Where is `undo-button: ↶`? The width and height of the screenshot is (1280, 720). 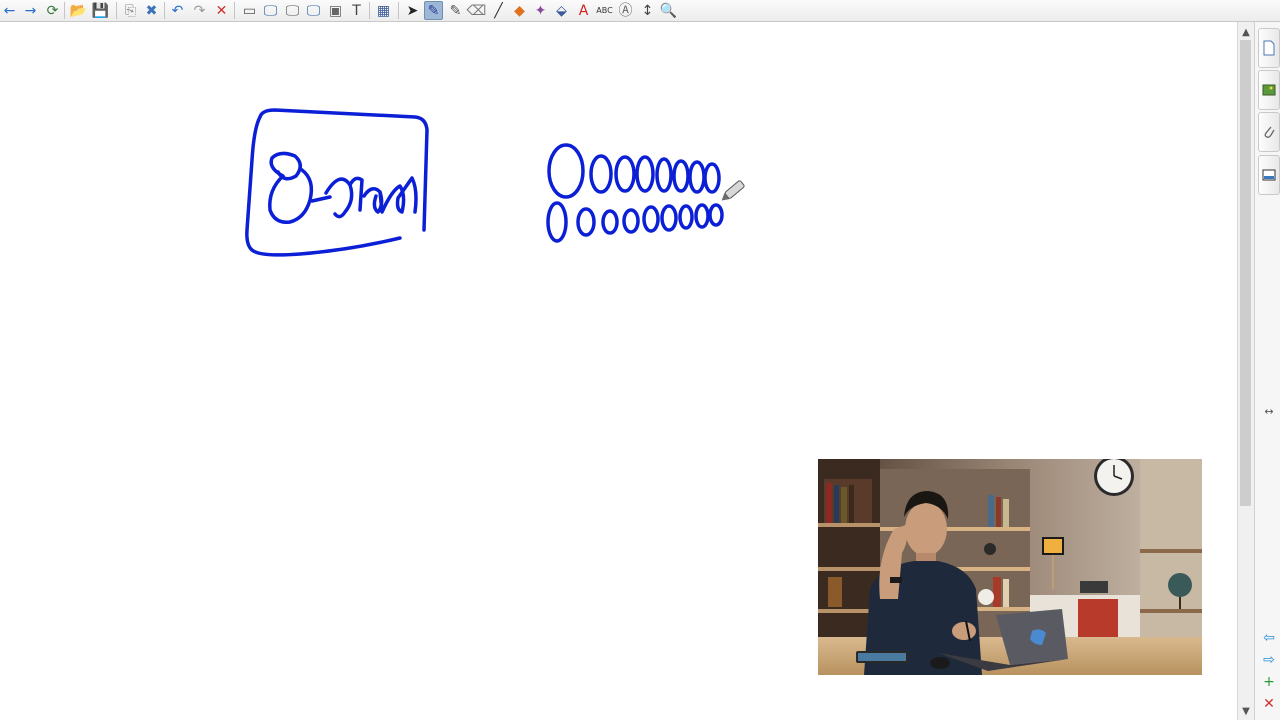 undo-button: ↶ is located at coordinates (177, 10).